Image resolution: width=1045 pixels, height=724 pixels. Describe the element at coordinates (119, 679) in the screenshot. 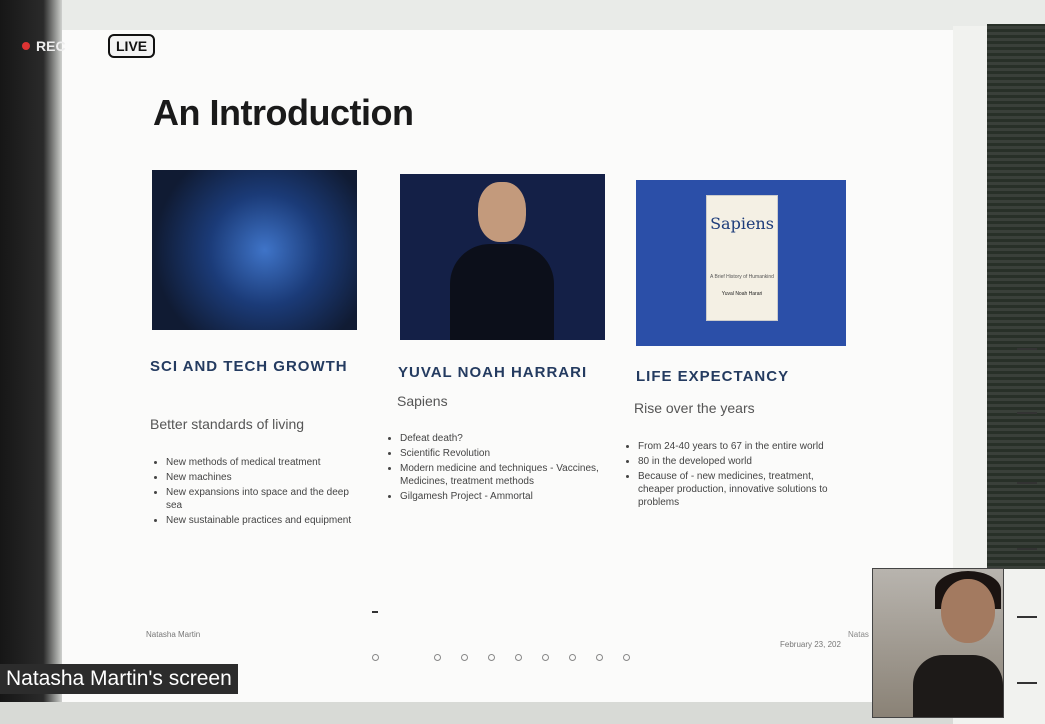

I see `screen-share-label: Natasha Martin's screen` at that location.